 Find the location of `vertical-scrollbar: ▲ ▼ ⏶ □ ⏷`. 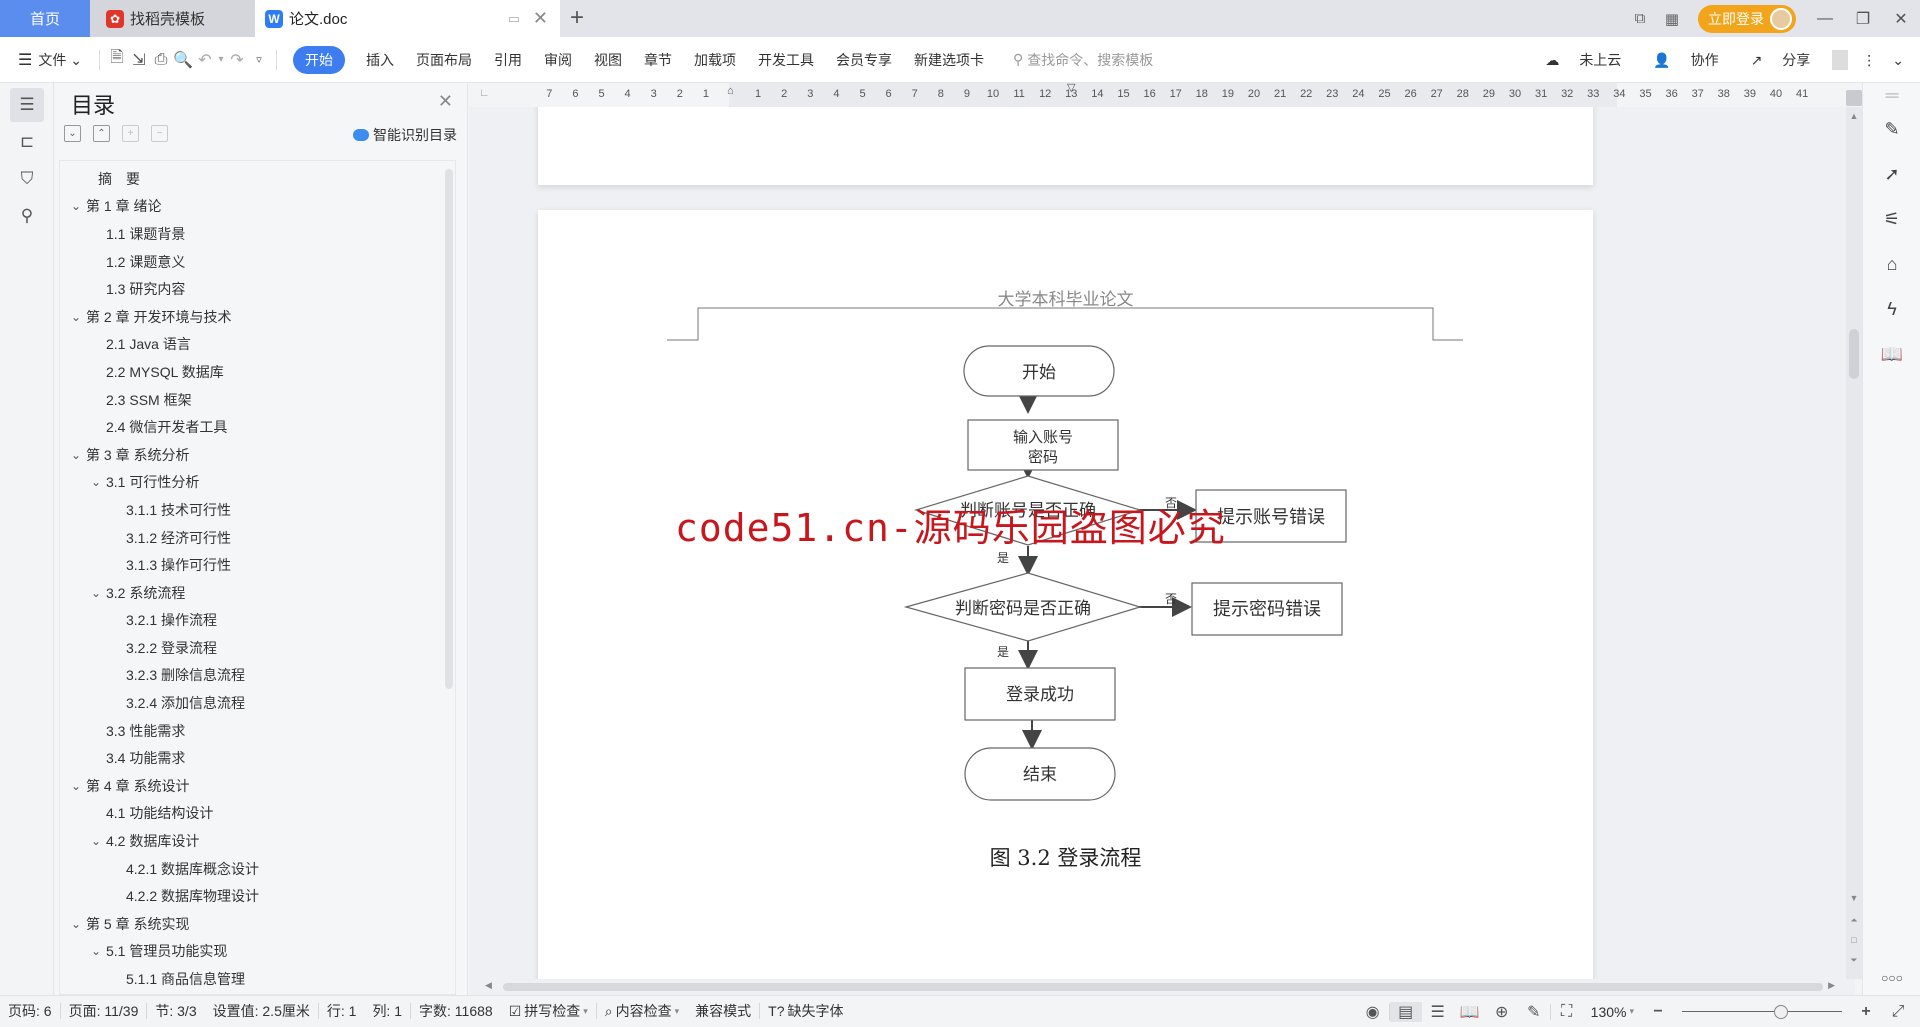

vertical-scrollbar: ▲ ▼ ⏶ □ ⏷ is located at coordinates (1854, 534).